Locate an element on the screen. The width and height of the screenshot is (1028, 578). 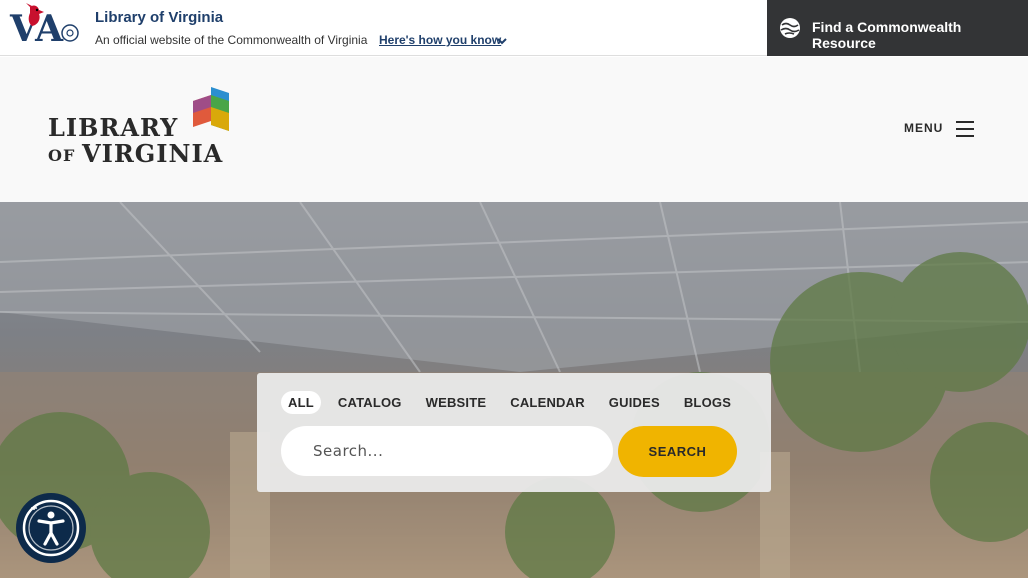
tab-website: WEBSITE is located at coordinates (456, 402).